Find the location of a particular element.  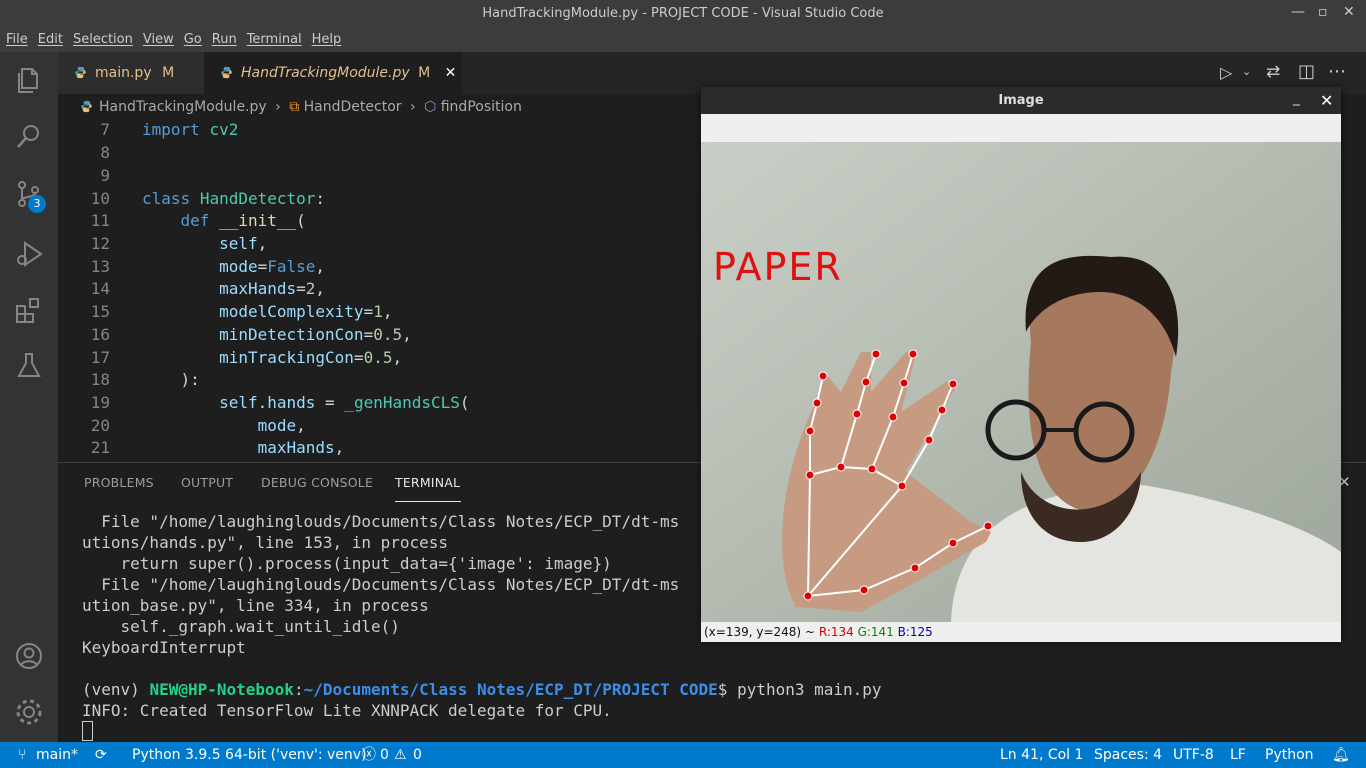

tab-handtrackingmodule-py: HandTrackingModule.py M ✕ is located at coordinates (333, 73).